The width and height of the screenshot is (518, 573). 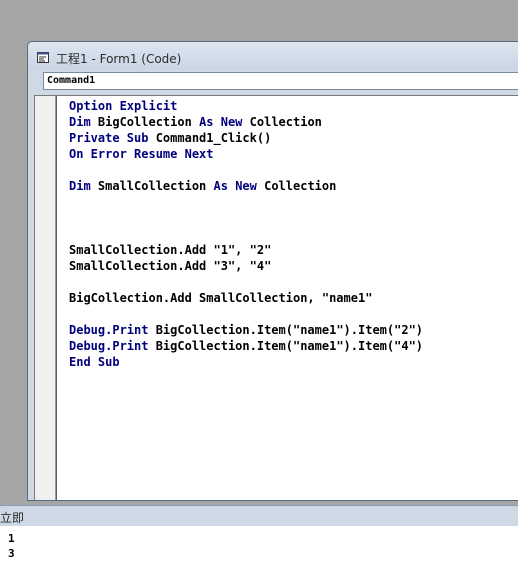 What do you see at coordinates (170, 266) in the screenshot?
I see `code-token: SmallCollection.Add "3", "4"` at bounding box center [170, 266].